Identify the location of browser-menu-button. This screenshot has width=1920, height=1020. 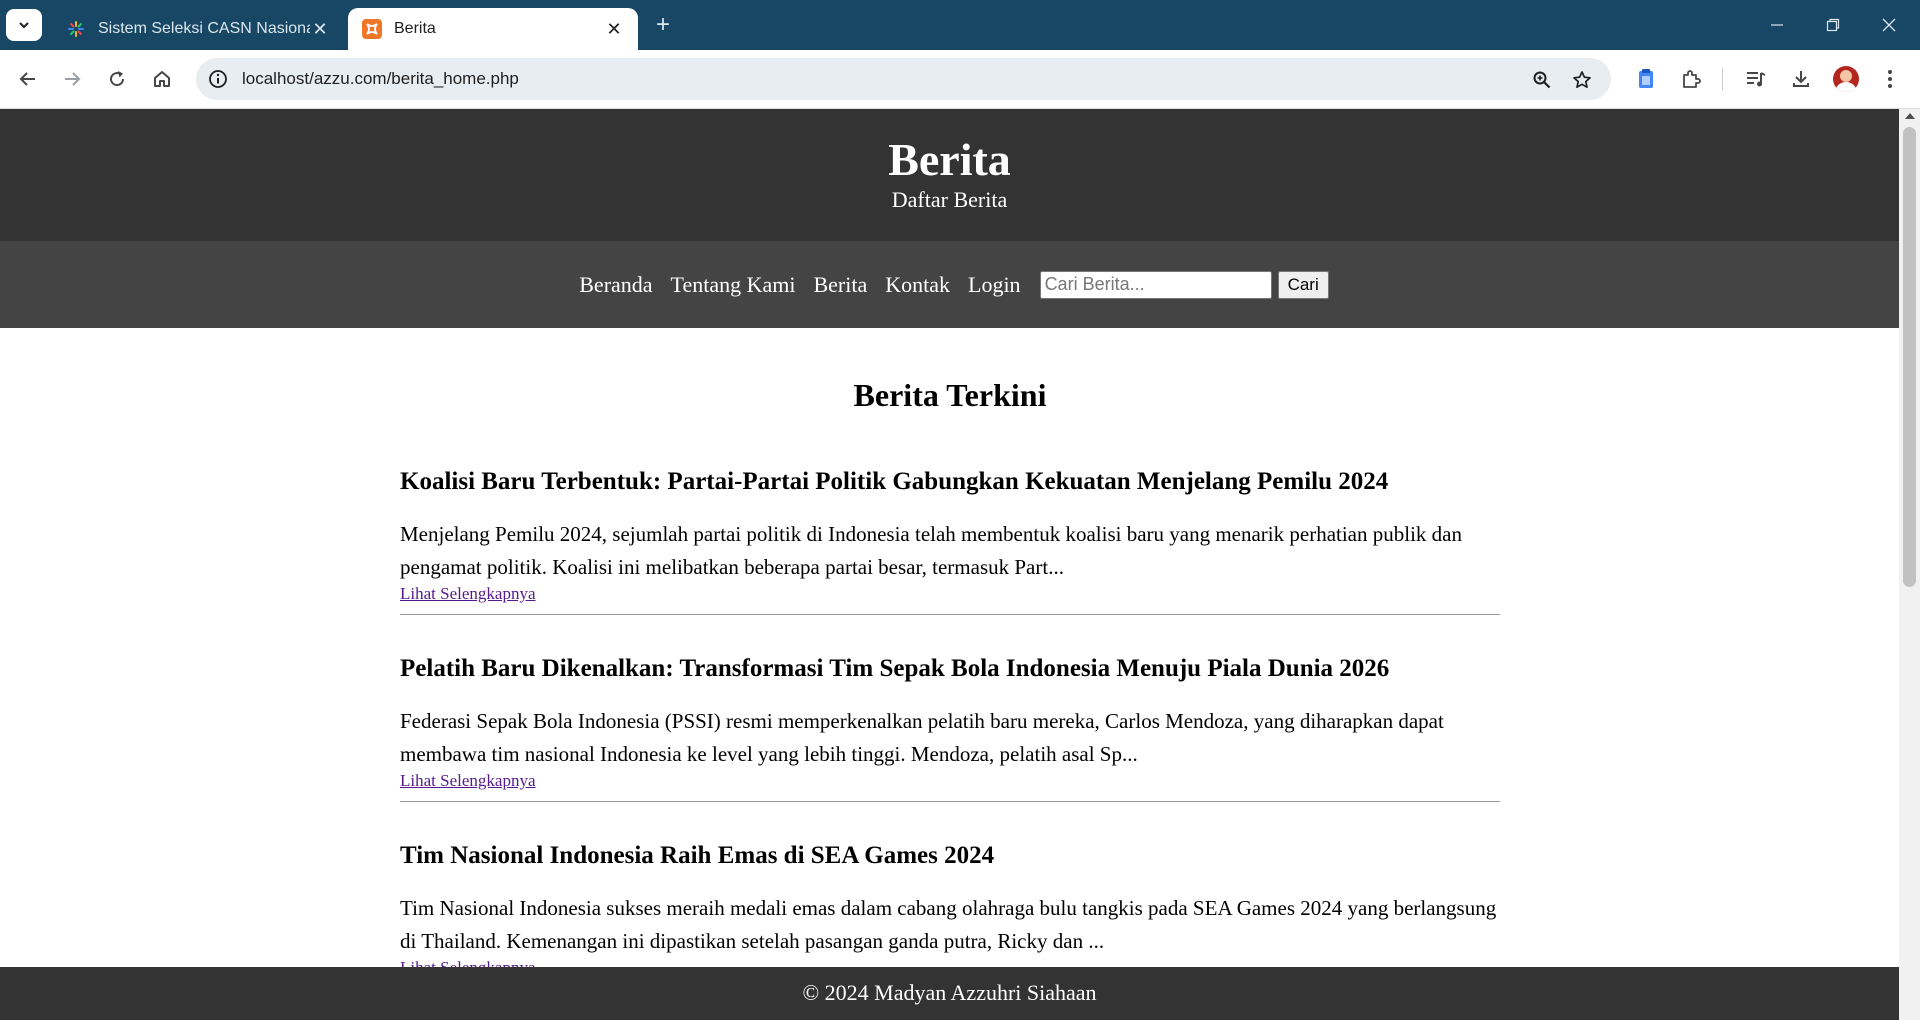
(1890, 79).